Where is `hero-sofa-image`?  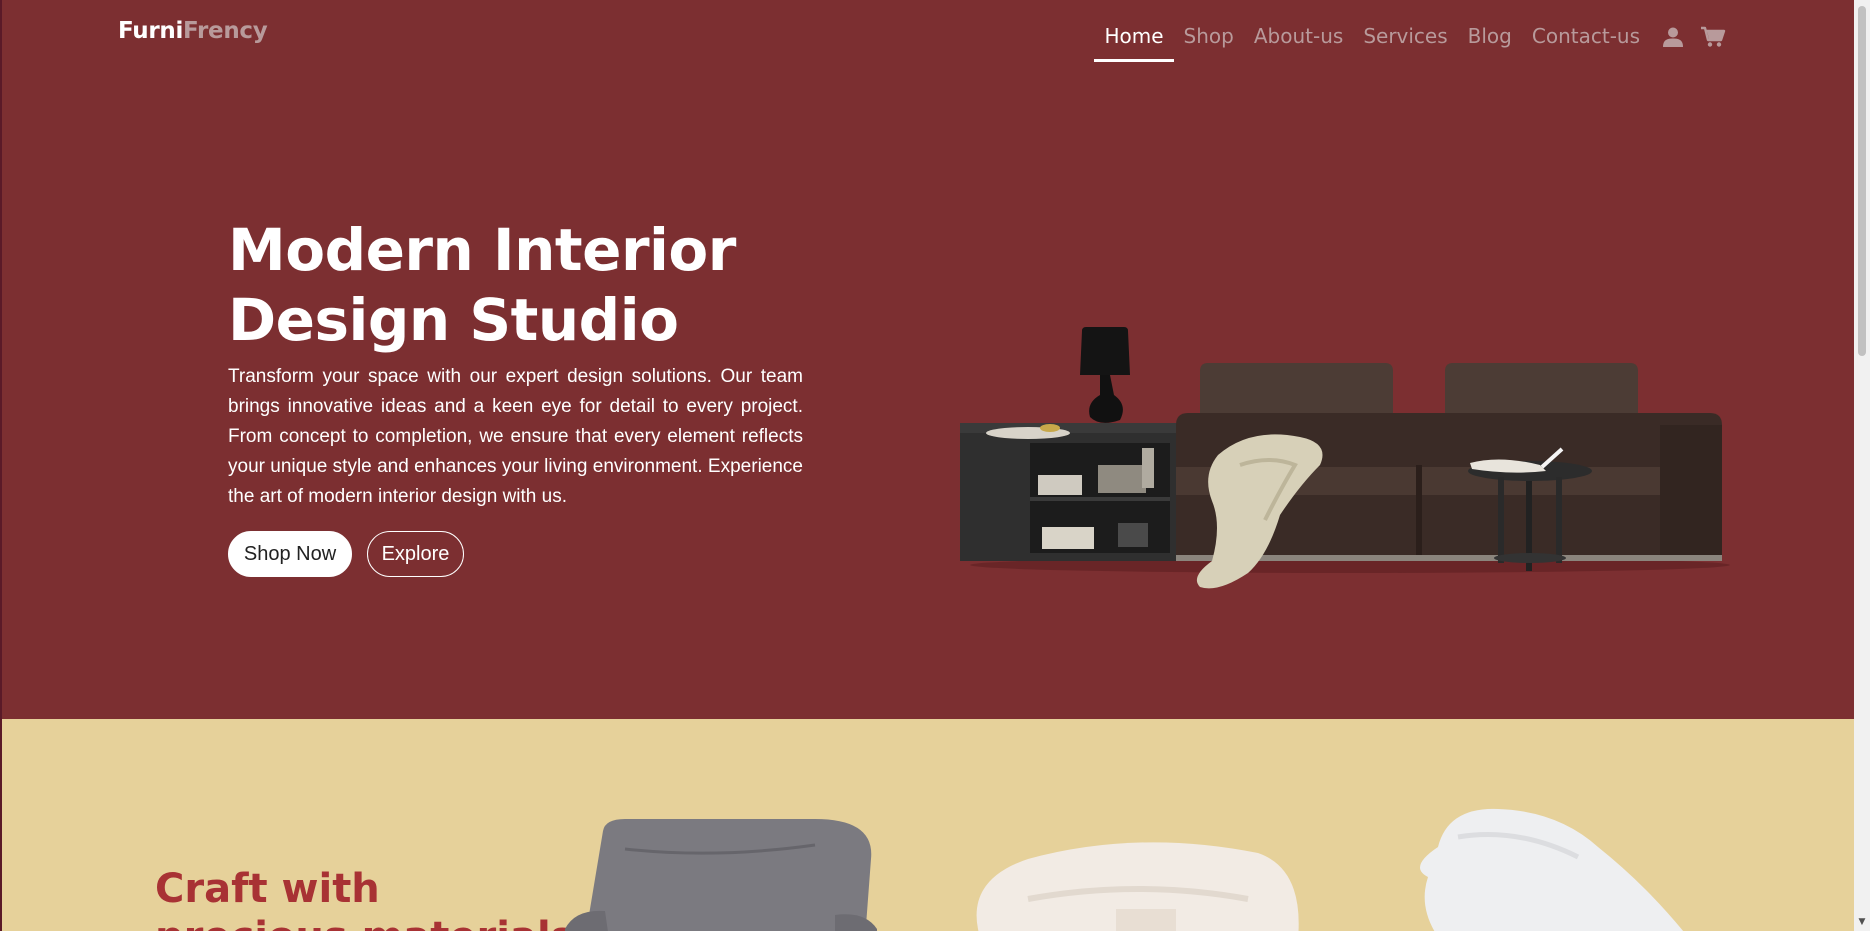 hero-sofa-image is located at coordinates (1345, 458).